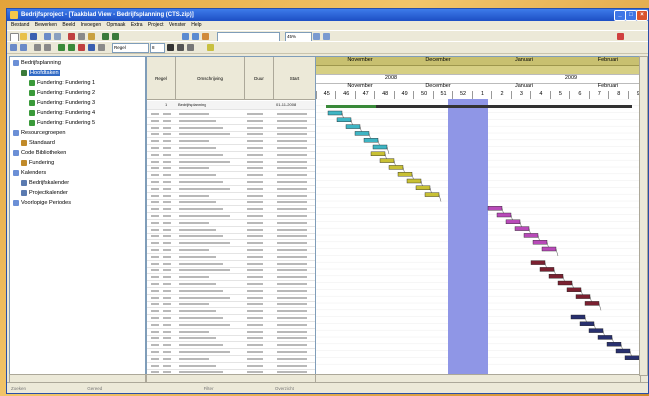 Image resolution: width=649 pixels, height=396 pixels. I want to click on menu-extra: Extra, so click(137, 25).